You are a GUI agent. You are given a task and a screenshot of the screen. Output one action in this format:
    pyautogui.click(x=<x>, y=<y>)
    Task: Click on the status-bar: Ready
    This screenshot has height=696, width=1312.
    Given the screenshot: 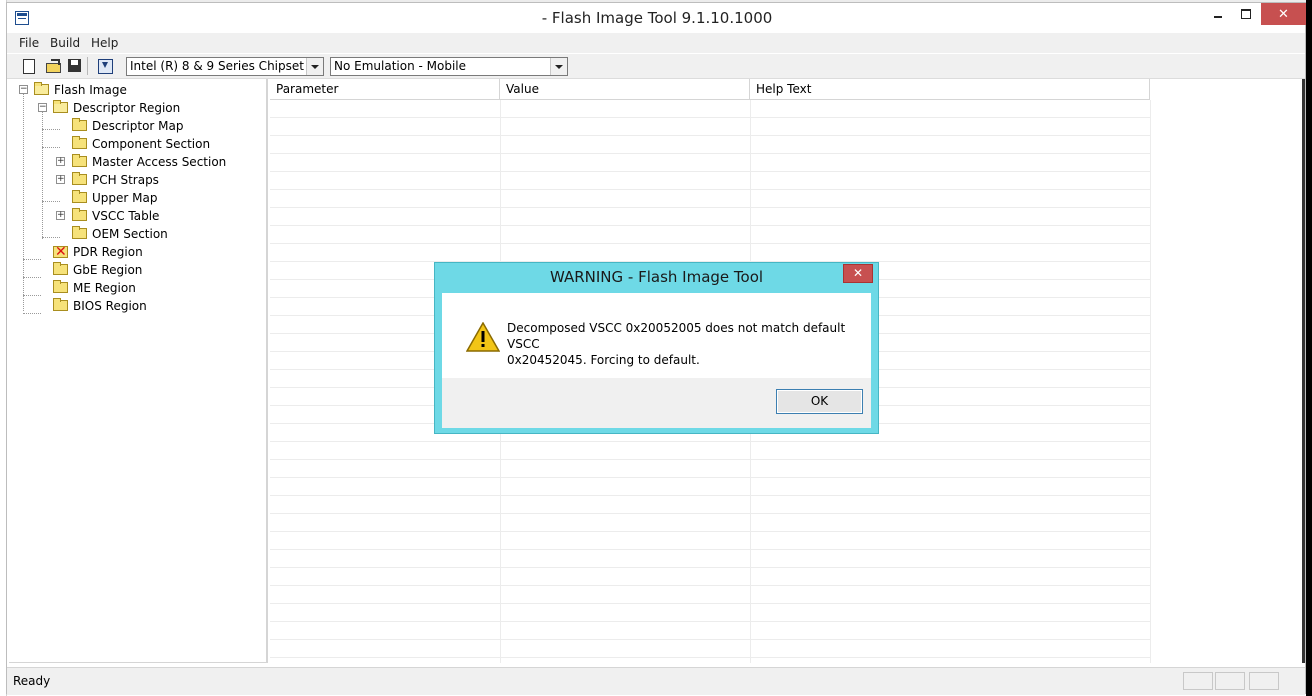 What is the action you would take?
    pyautogui.click(x=656, y=681)
    